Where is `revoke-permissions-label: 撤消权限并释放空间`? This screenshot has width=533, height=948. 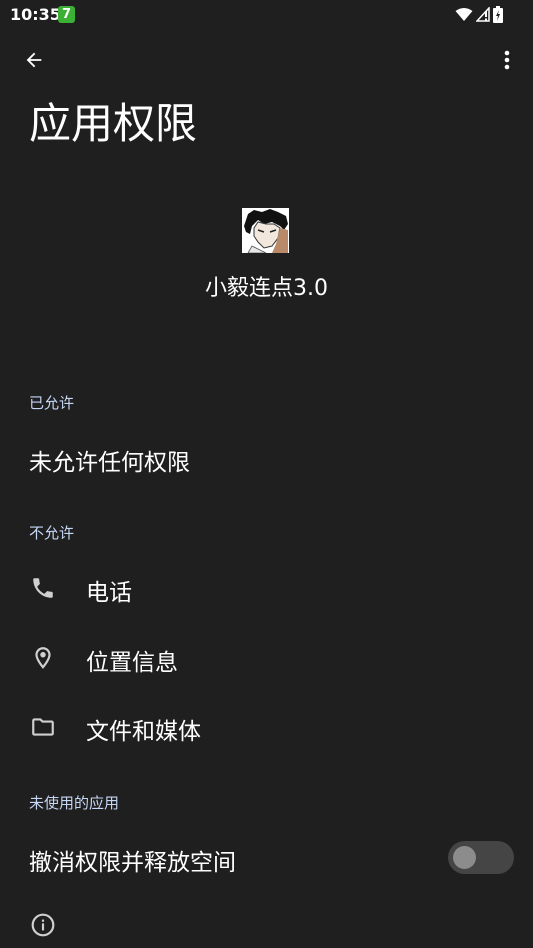 revoke-permissions-label: 撤消权限并释放空间 is located at coordinates (132, 863).